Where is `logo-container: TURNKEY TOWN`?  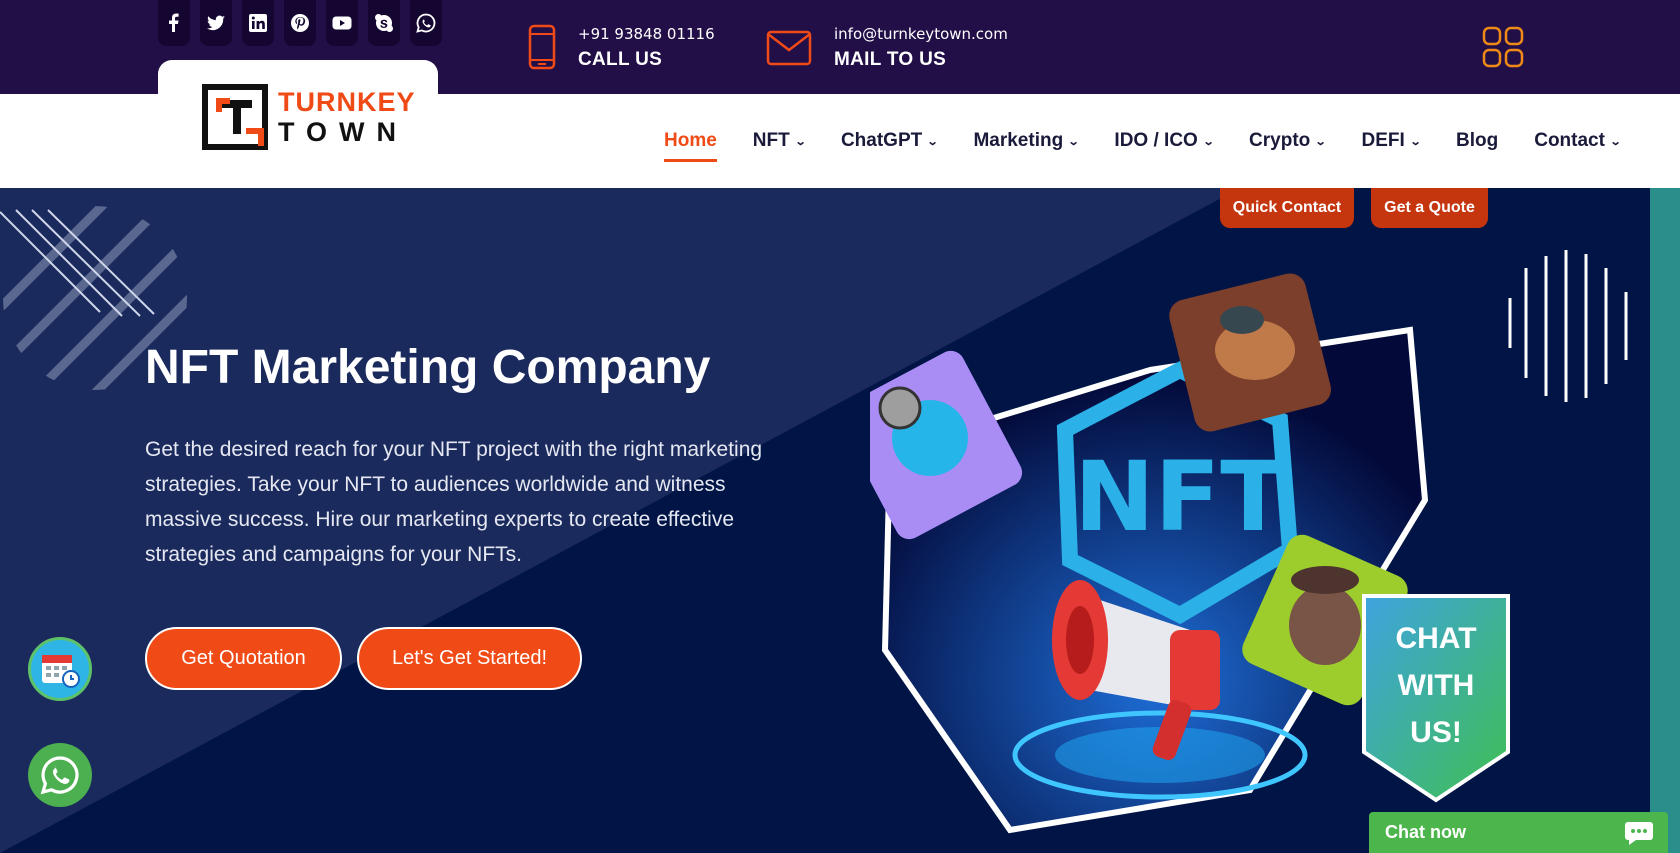 logo-container: TURNKEY TOWN is located at coordinates (298, 124).